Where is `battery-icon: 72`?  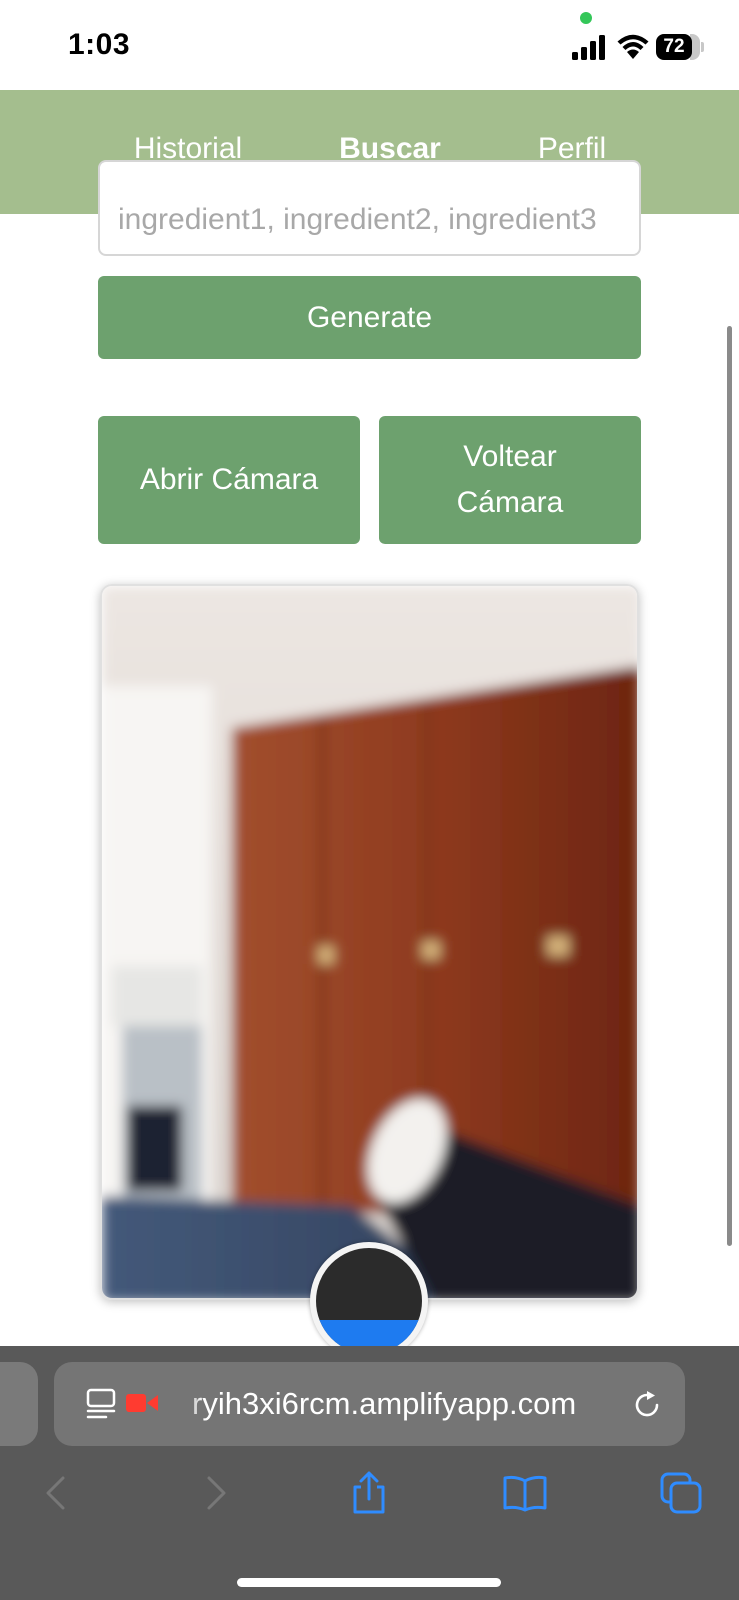 battery-icon: 72 is located at coordinates (680, 47).